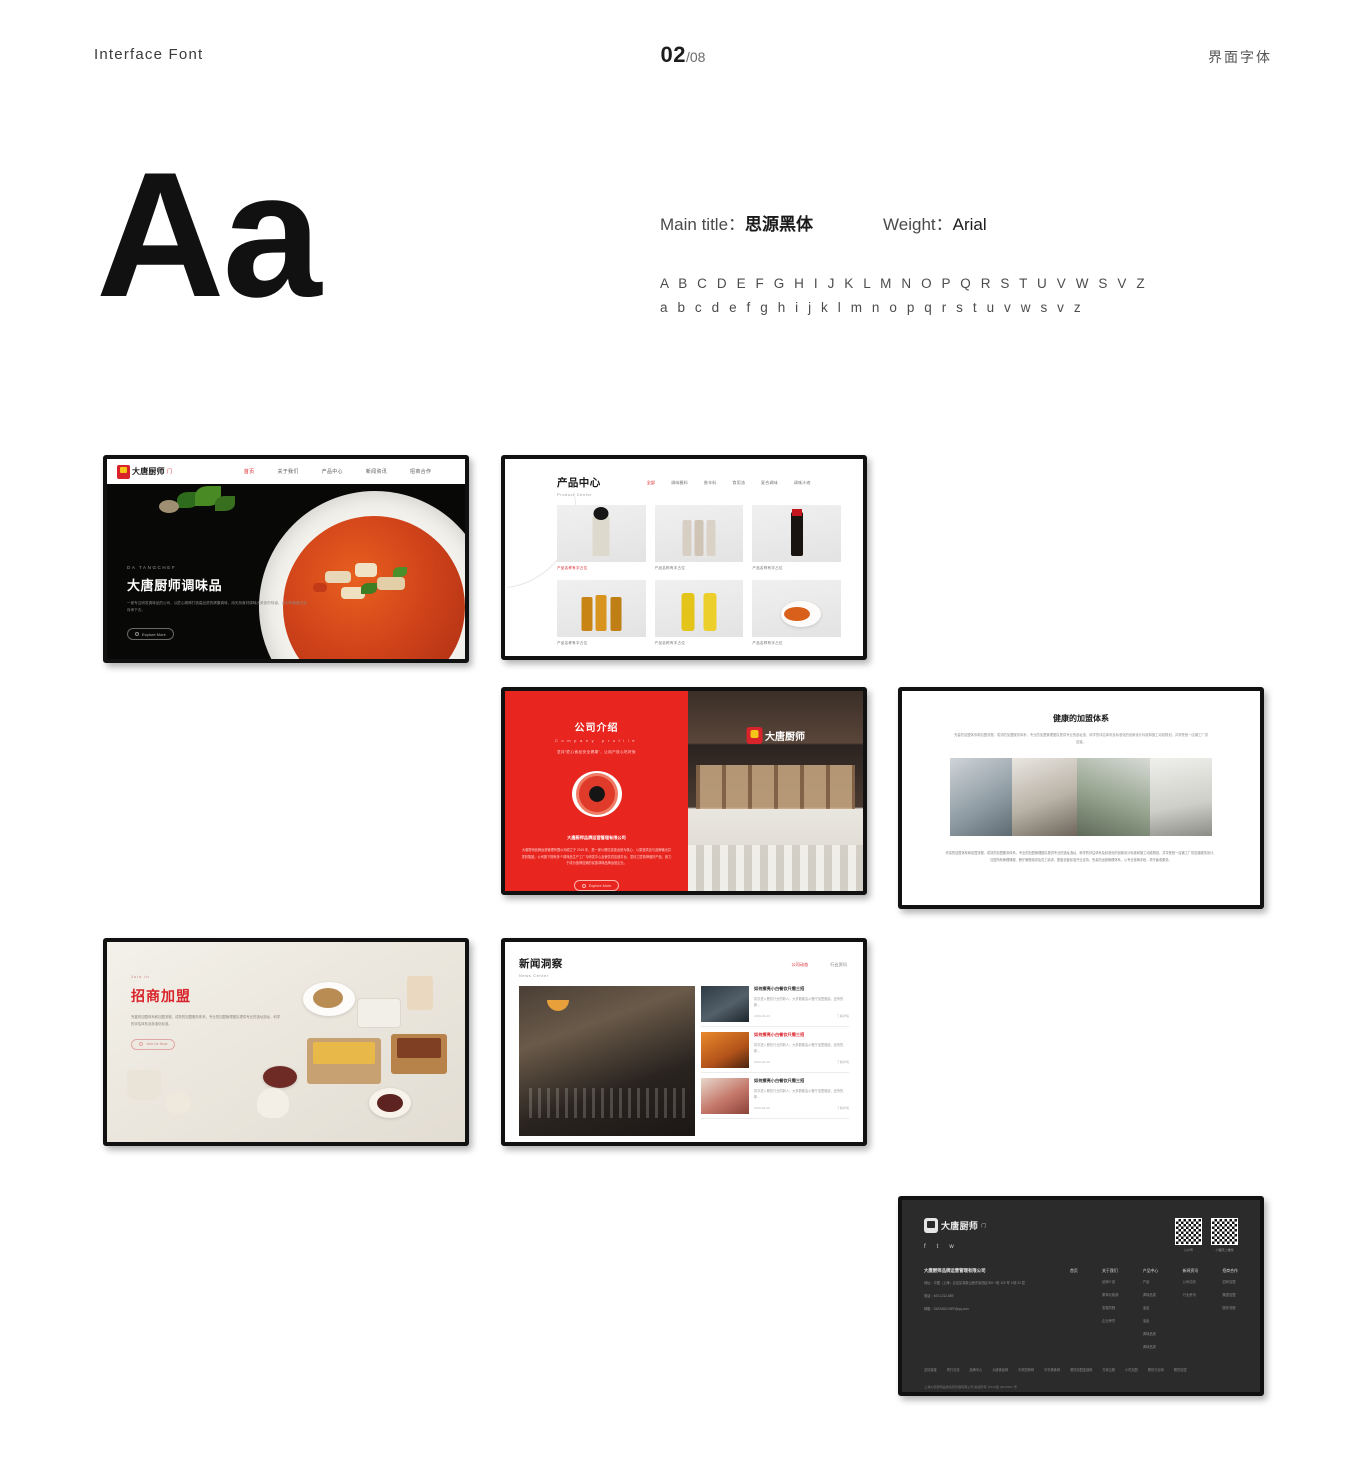 The image size is (1366, 1458). I want to click on news-tab-company: 公司动态, so click(799, 965).